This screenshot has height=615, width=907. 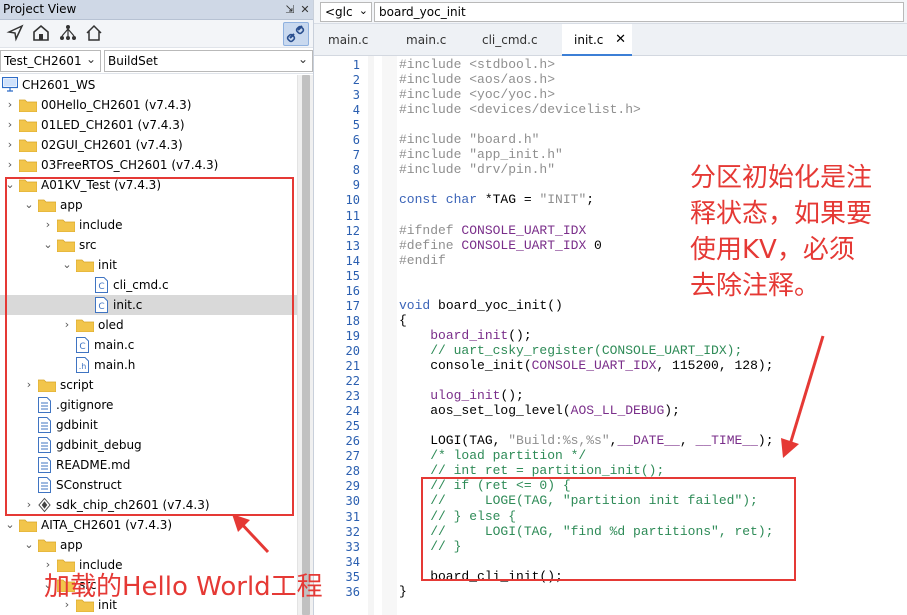 What do you see at coordinates (755, 286) in the screenshot?
I see `annotation-line: 去除注释。` at bounding box center [755, 286].